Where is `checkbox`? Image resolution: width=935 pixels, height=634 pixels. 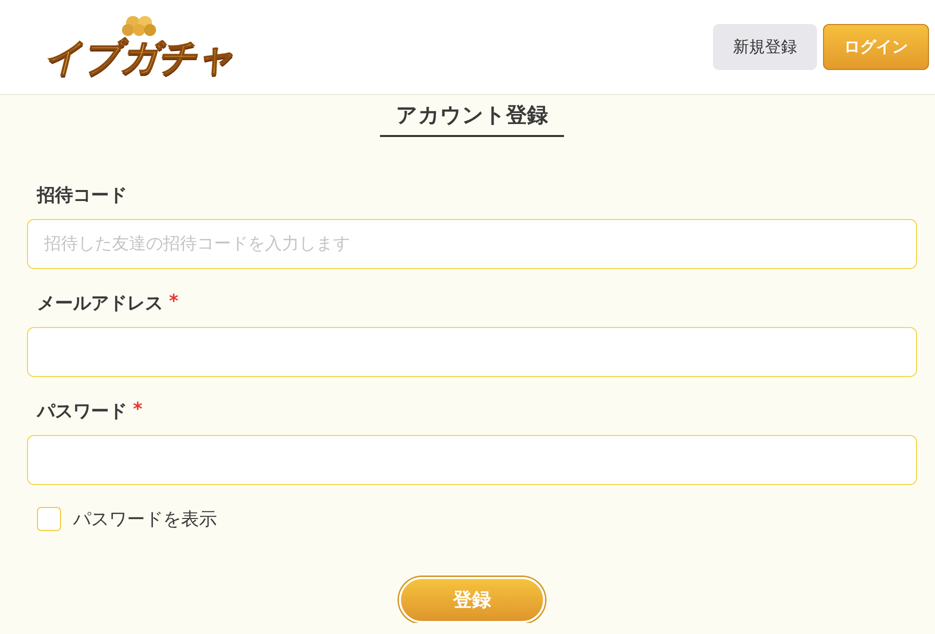
checkbox is located at coordinates (49, 519).